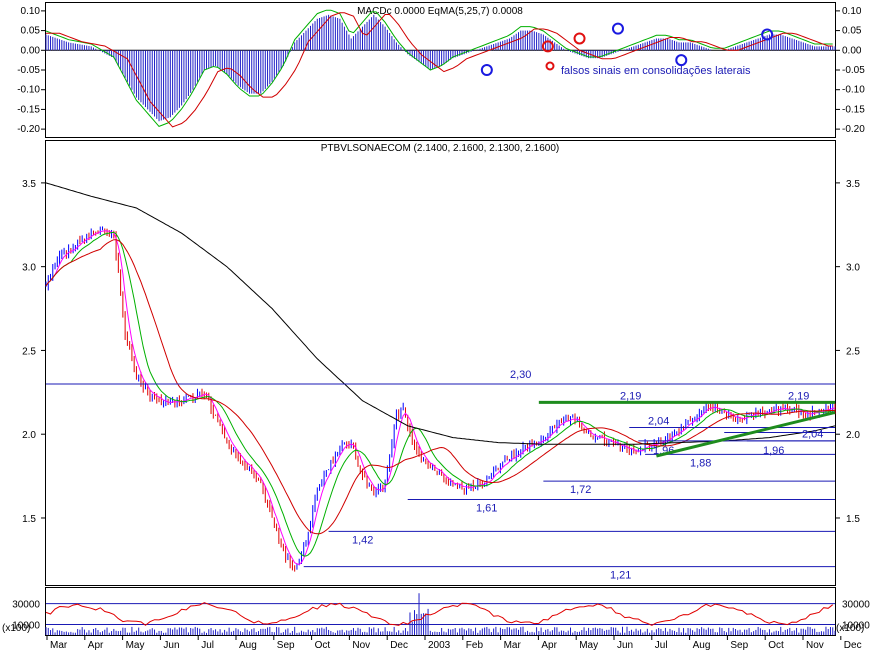 The width and height of the screenshot is (880, 651). Describe the element at coordinates (29, 351) in the screenshot. I see `price-tick-left: 2.5` at that location.